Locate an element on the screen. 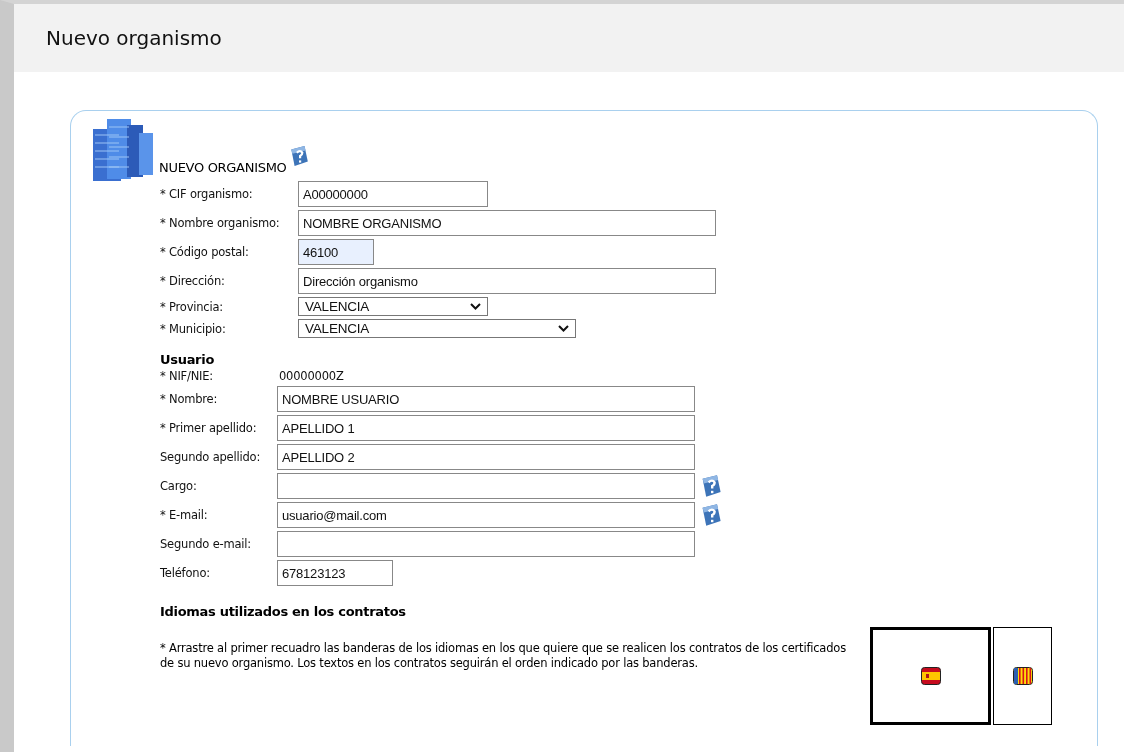 The image size is (1124, 752). field-label: * Municipio: is located at coordinates (193, 328).